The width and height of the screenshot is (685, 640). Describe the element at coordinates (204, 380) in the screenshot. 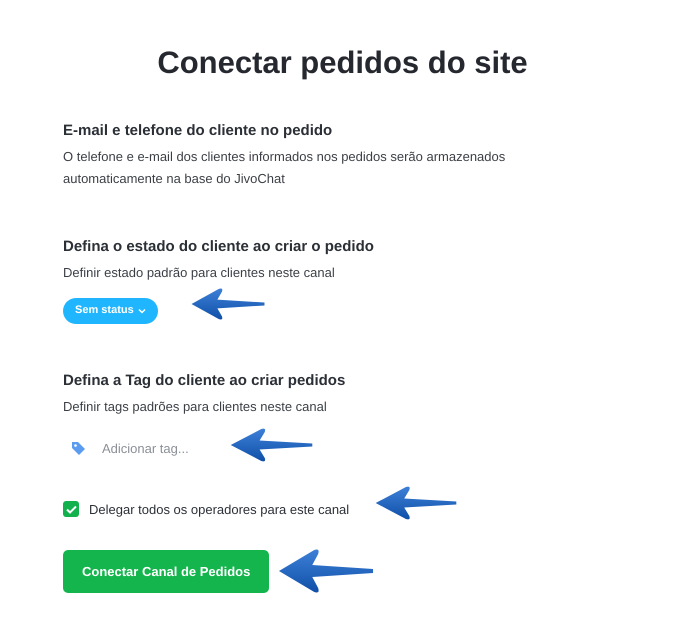

I see `section-heading: Defina a Tag do cliente ao criar pedidos` at that location.